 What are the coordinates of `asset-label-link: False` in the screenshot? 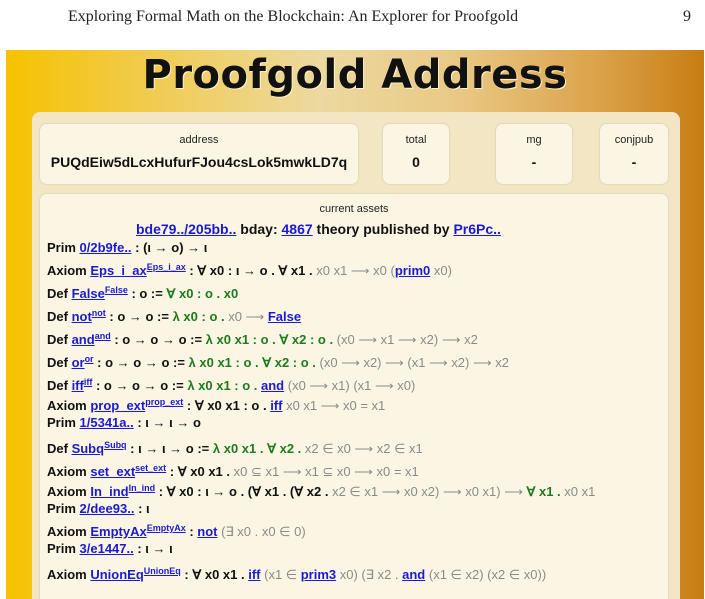 It's located at (116, 290).